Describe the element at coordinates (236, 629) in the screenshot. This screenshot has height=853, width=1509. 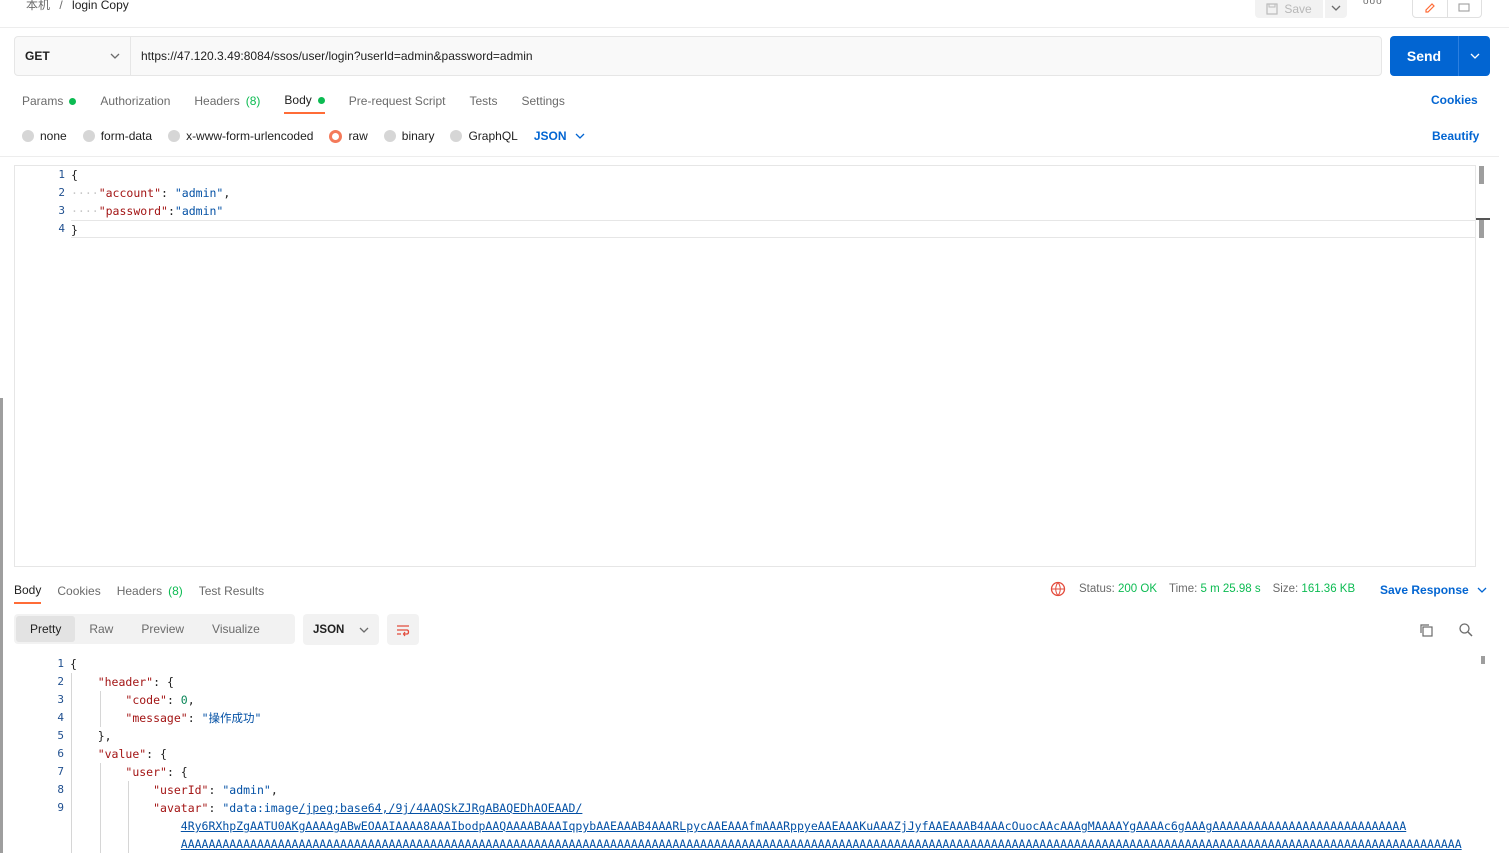
I see `view-visualize-button: Visualize` at that location.